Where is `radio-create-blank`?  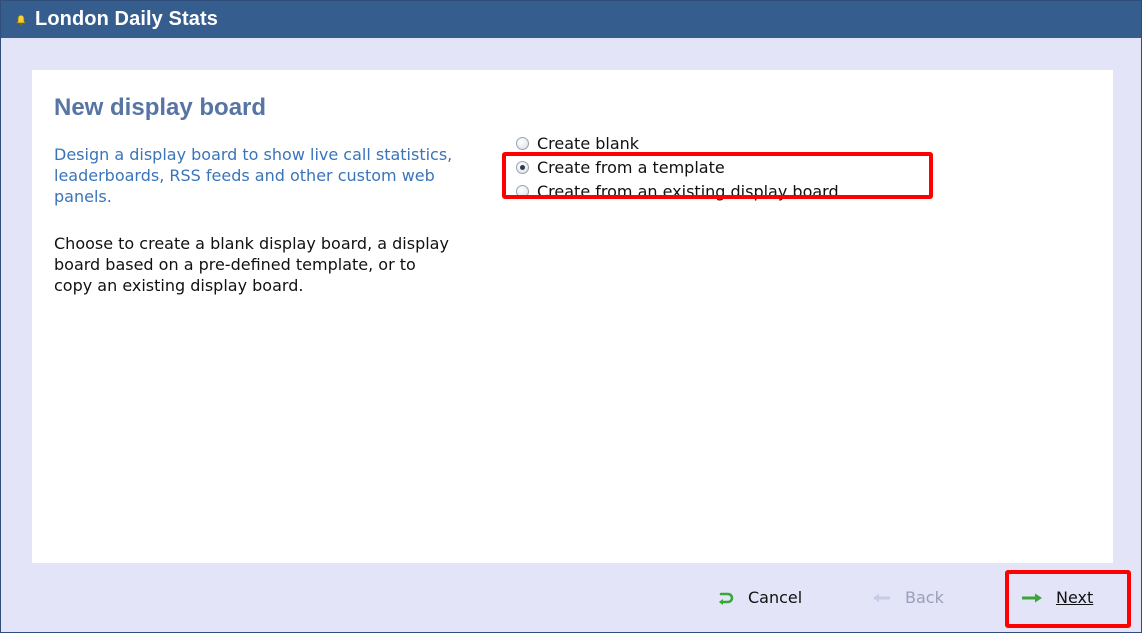 radio-create-blank is located at coordinates (522, 143).